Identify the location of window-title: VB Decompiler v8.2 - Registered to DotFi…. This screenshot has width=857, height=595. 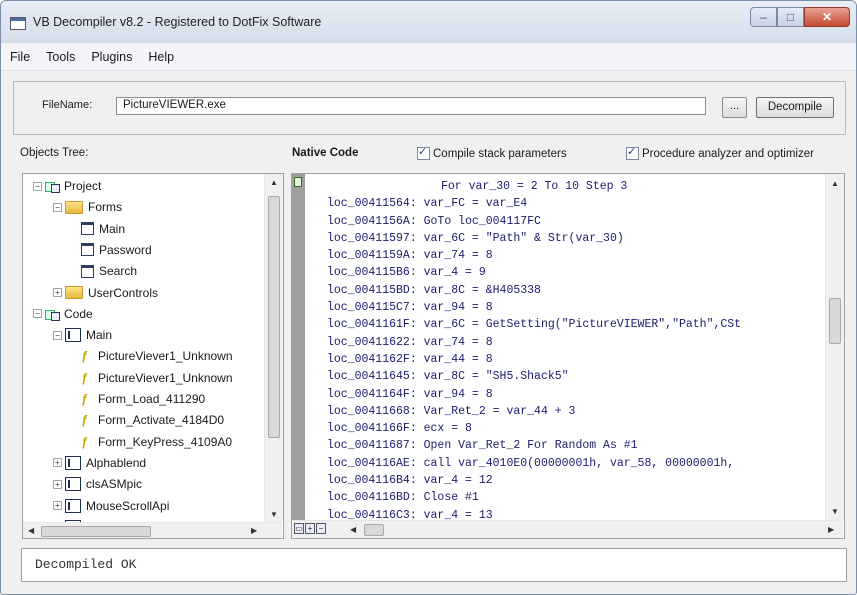
(177, 22).